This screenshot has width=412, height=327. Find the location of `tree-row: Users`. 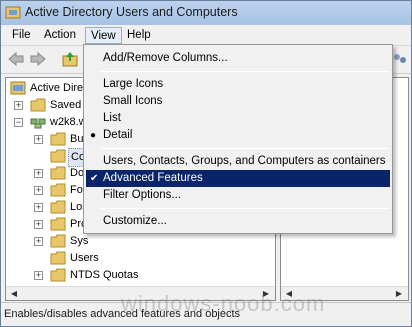

tree-row: Users is located at coordinates (150, 258).